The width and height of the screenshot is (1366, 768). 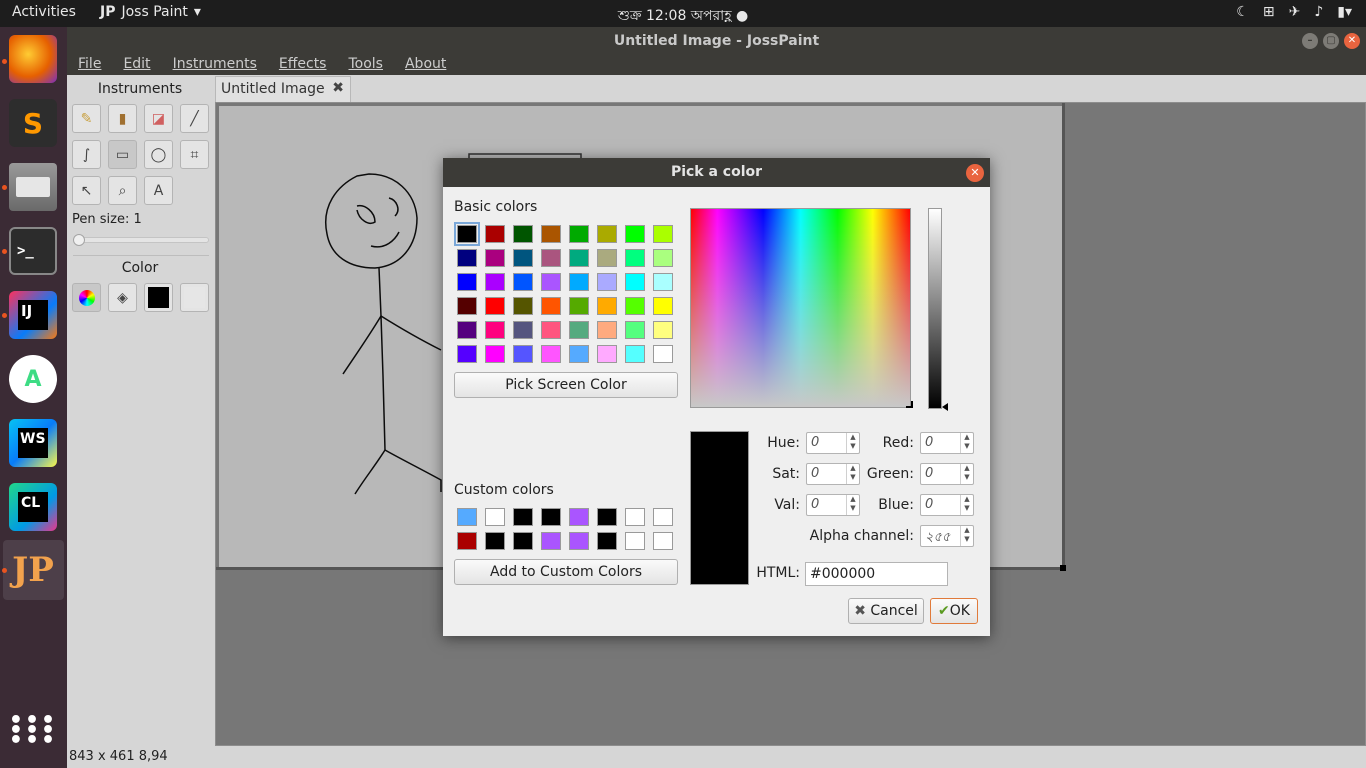 What do you see at coordinates (876, 574) in the screenshot?
I see `html-color-input: #000000` at bounding box center [876, 574].